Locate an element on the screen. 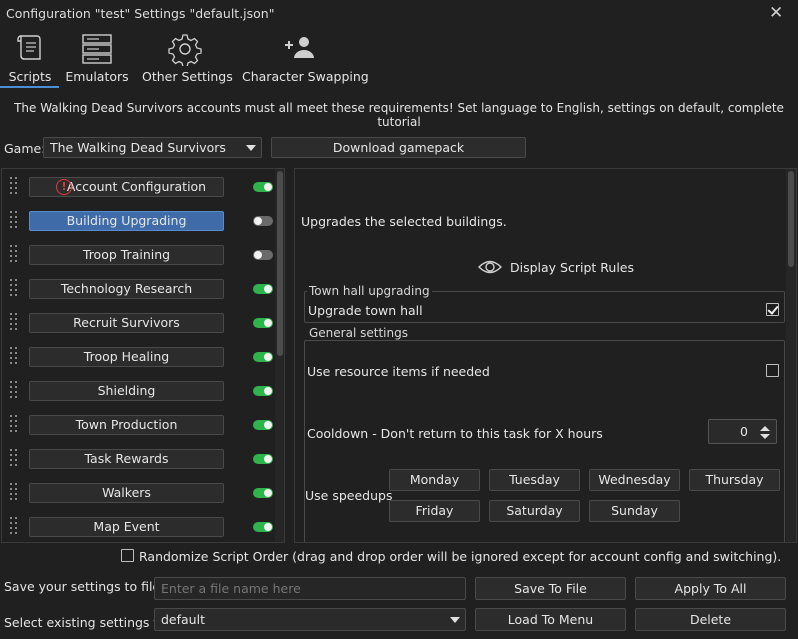 The width and height of the screenshot is (798, 639). tab-character-swapping: Character Swapping is located at coordinates (305, 59).